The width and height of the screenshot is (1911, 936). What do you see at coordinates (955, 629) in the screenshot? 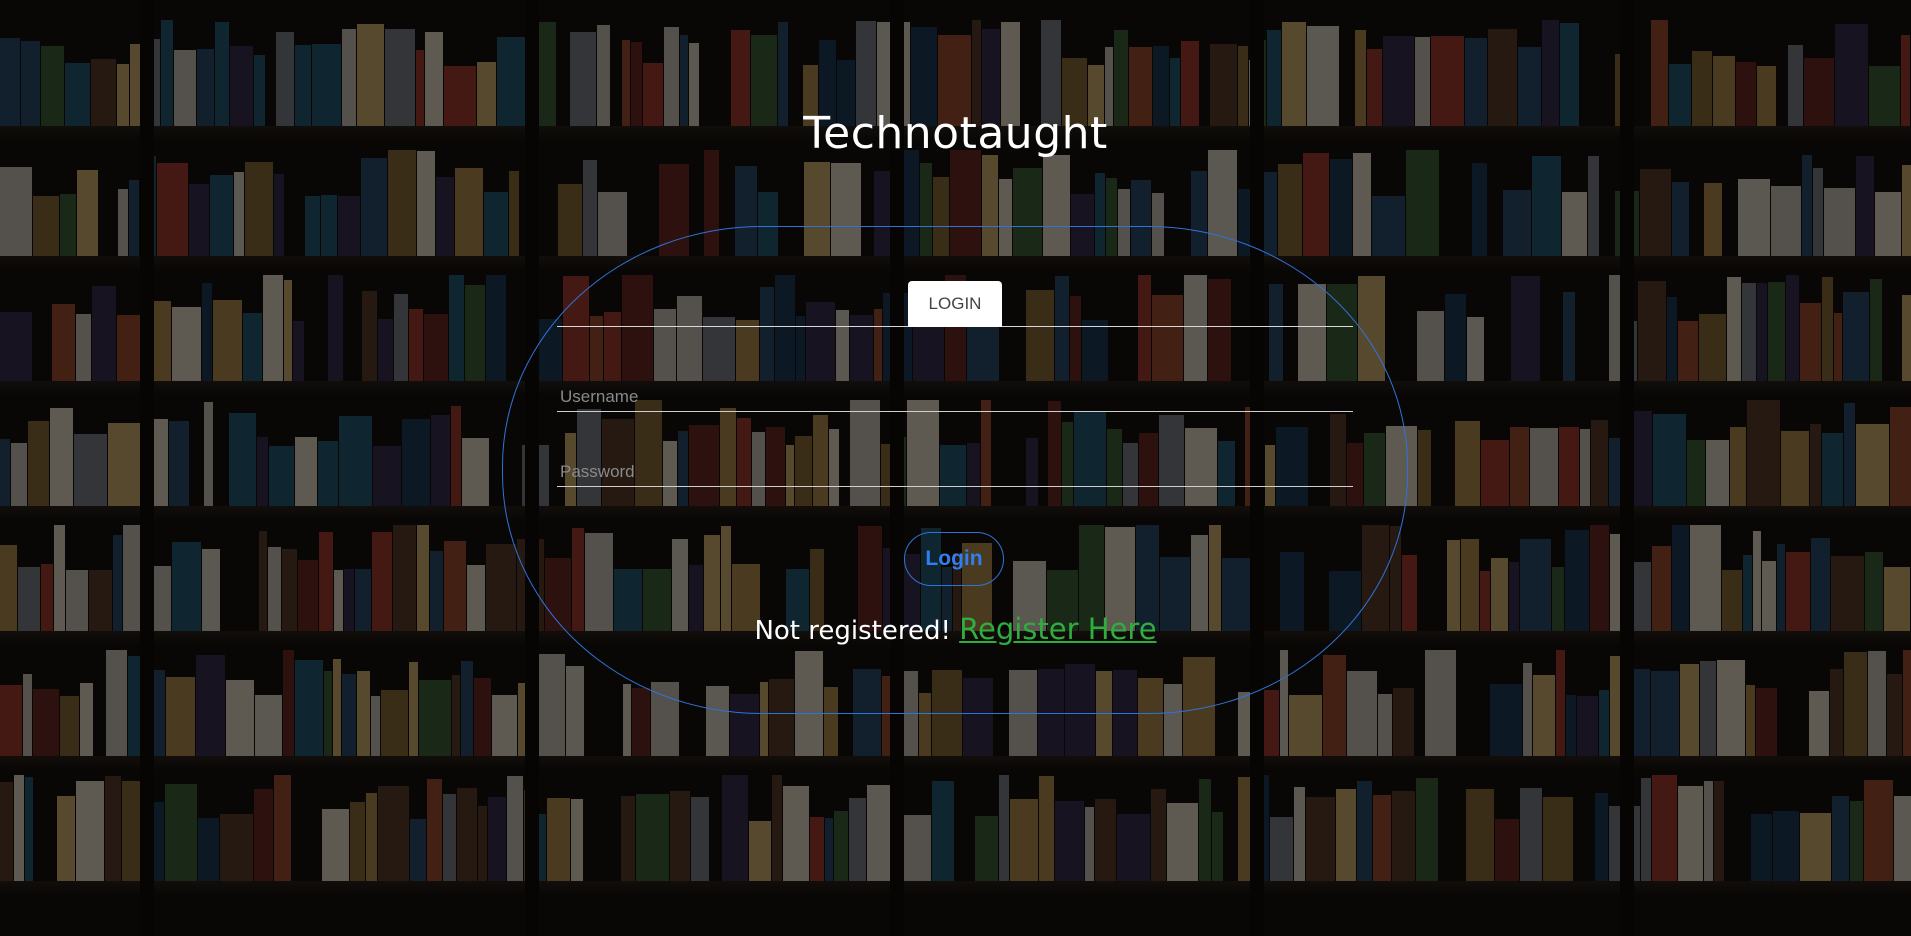
I see `register-prompt-row: Not registered! Register Here` at bounding box center [955, 629].